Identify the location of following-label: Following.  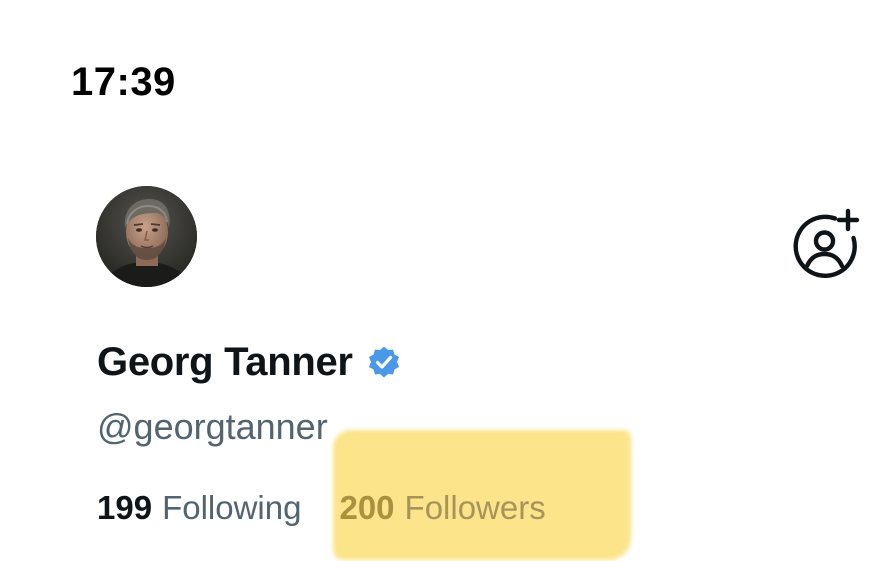
(232, 507).